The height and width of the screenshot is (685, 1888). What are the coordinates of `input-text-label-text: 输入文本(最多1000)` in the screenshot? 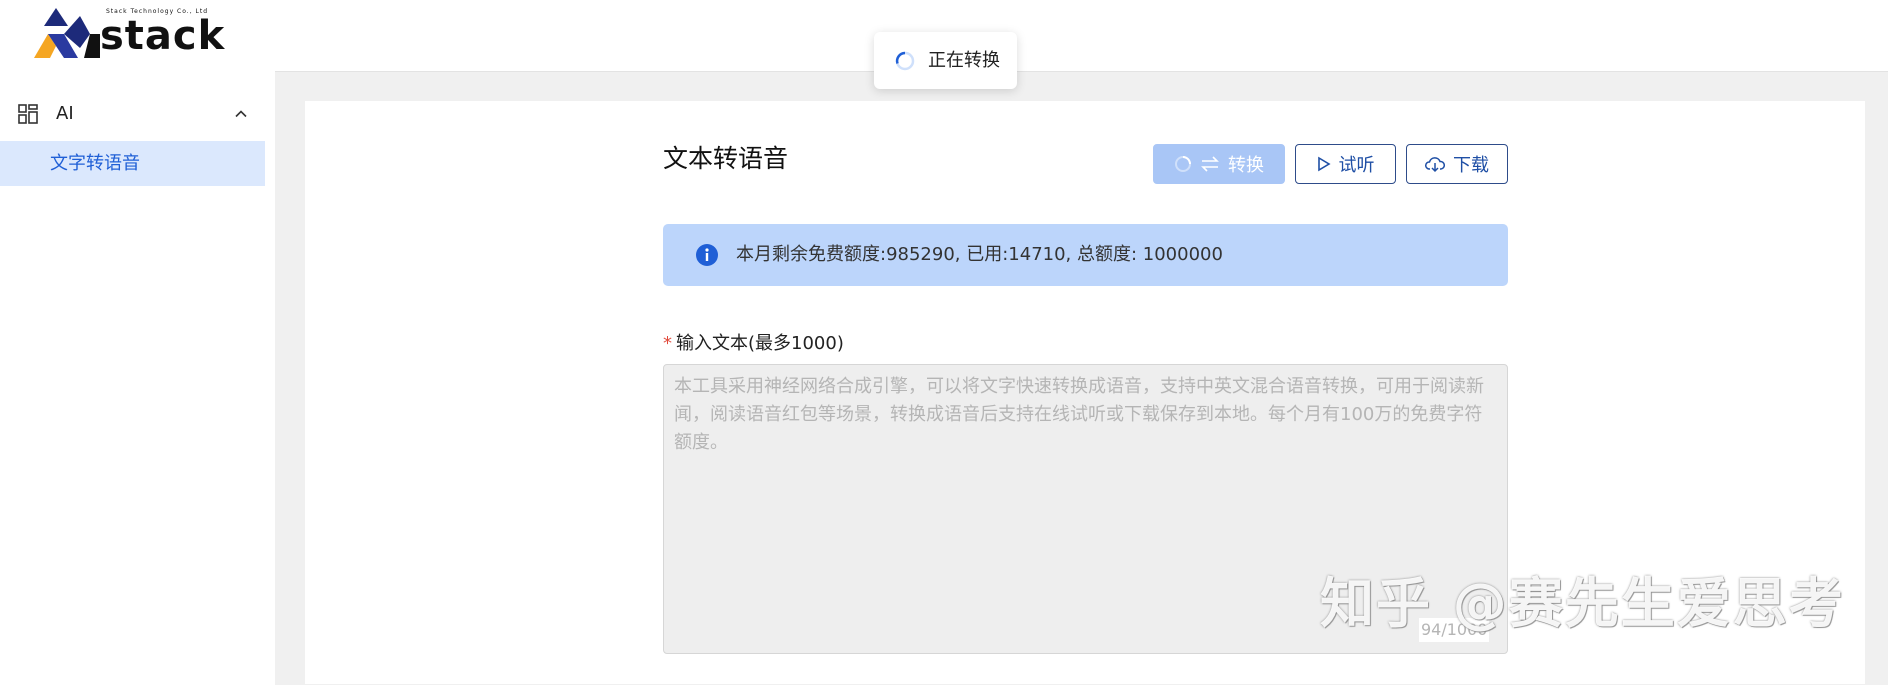 It's located at (760, 343).